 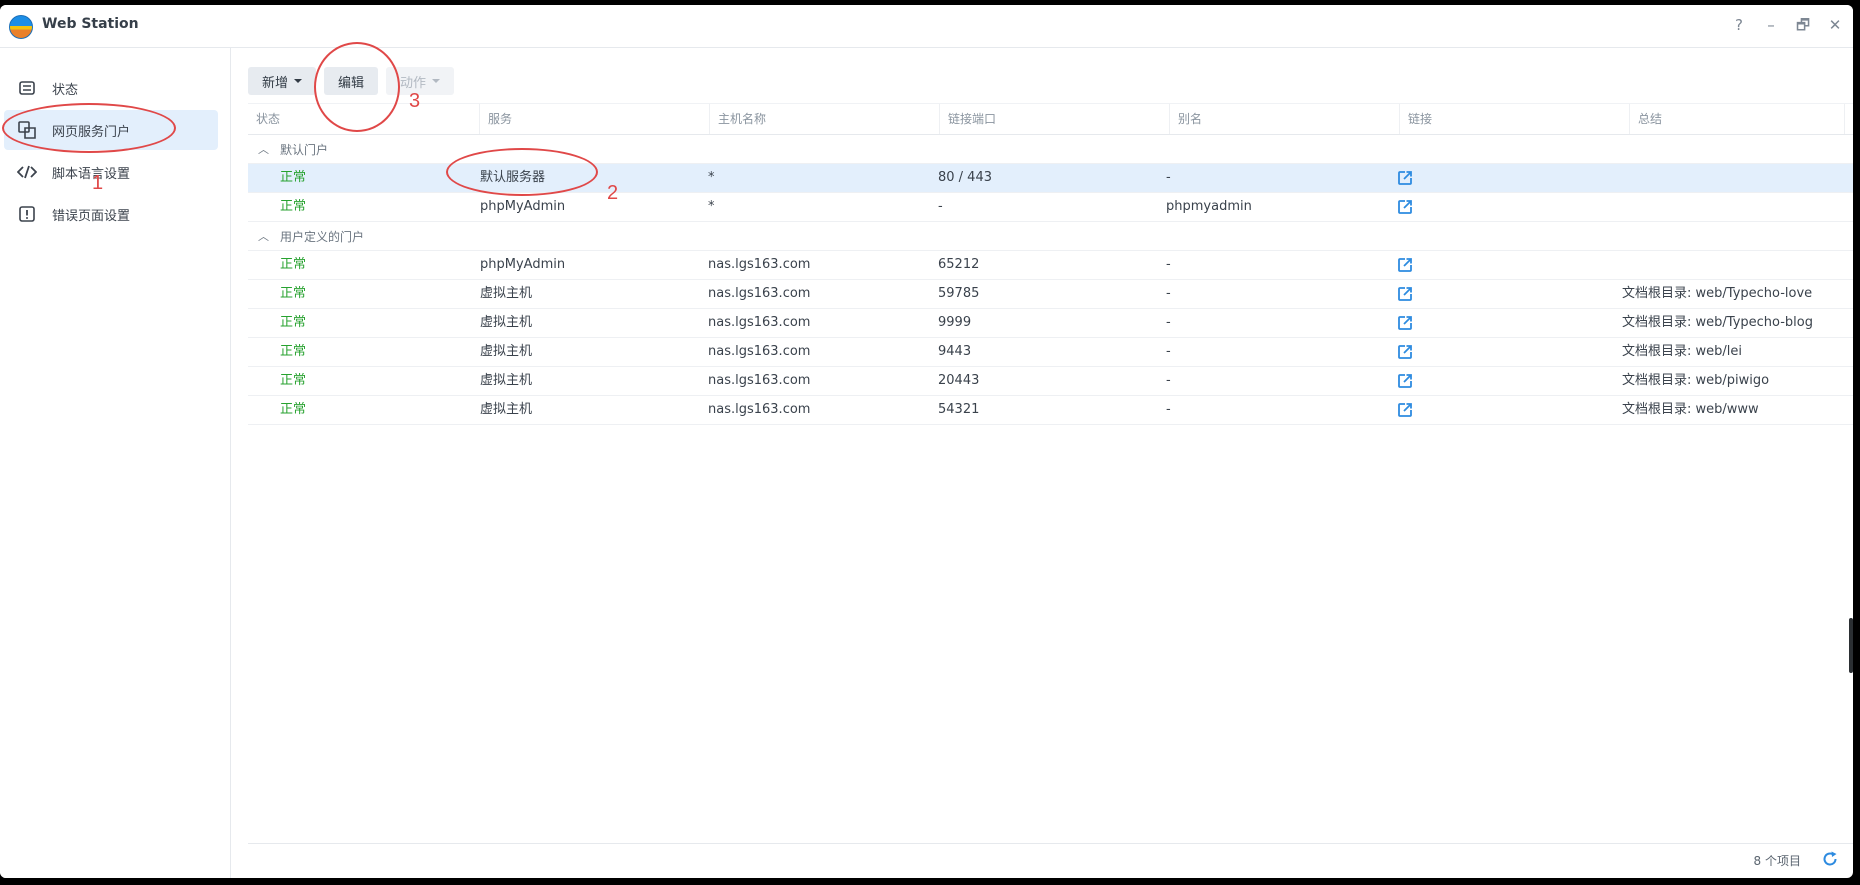 What do you see at coordinates (1050, 207) in the screenshot?
I see `table-row: 正常 phpMyAdmin * - phpmyadmin` at bounding box center [1050, 207].